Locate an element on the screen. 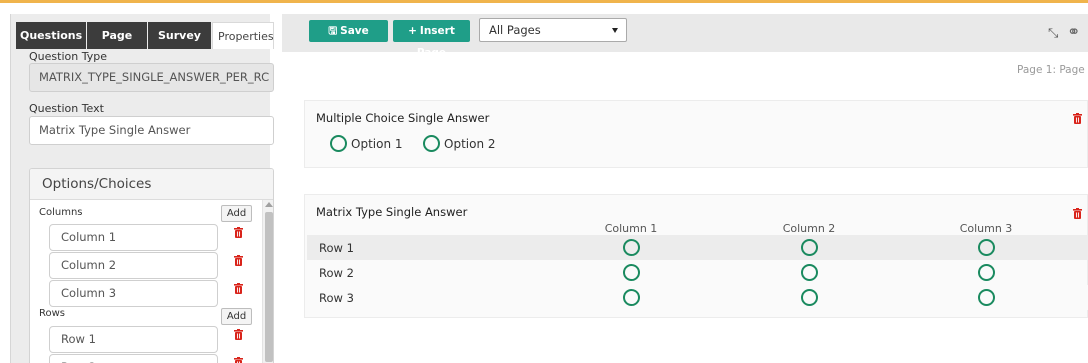 This screenshot has width=1088, height=363. save-button: 🖫 Save is located at coordinates (348, 31).